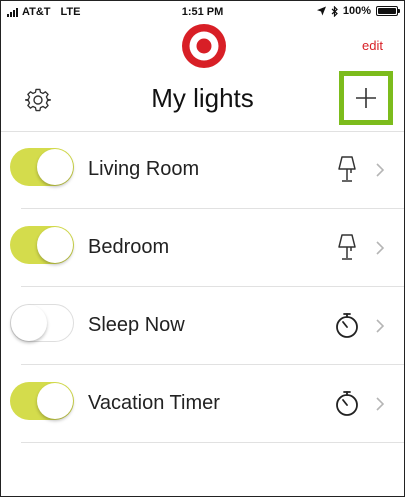  What do you see at coordinates (202, 12) in the screenshot?
I see `status-bar: AT&T LTE 1:51 PM 100%` at bounding box center [202, 12].